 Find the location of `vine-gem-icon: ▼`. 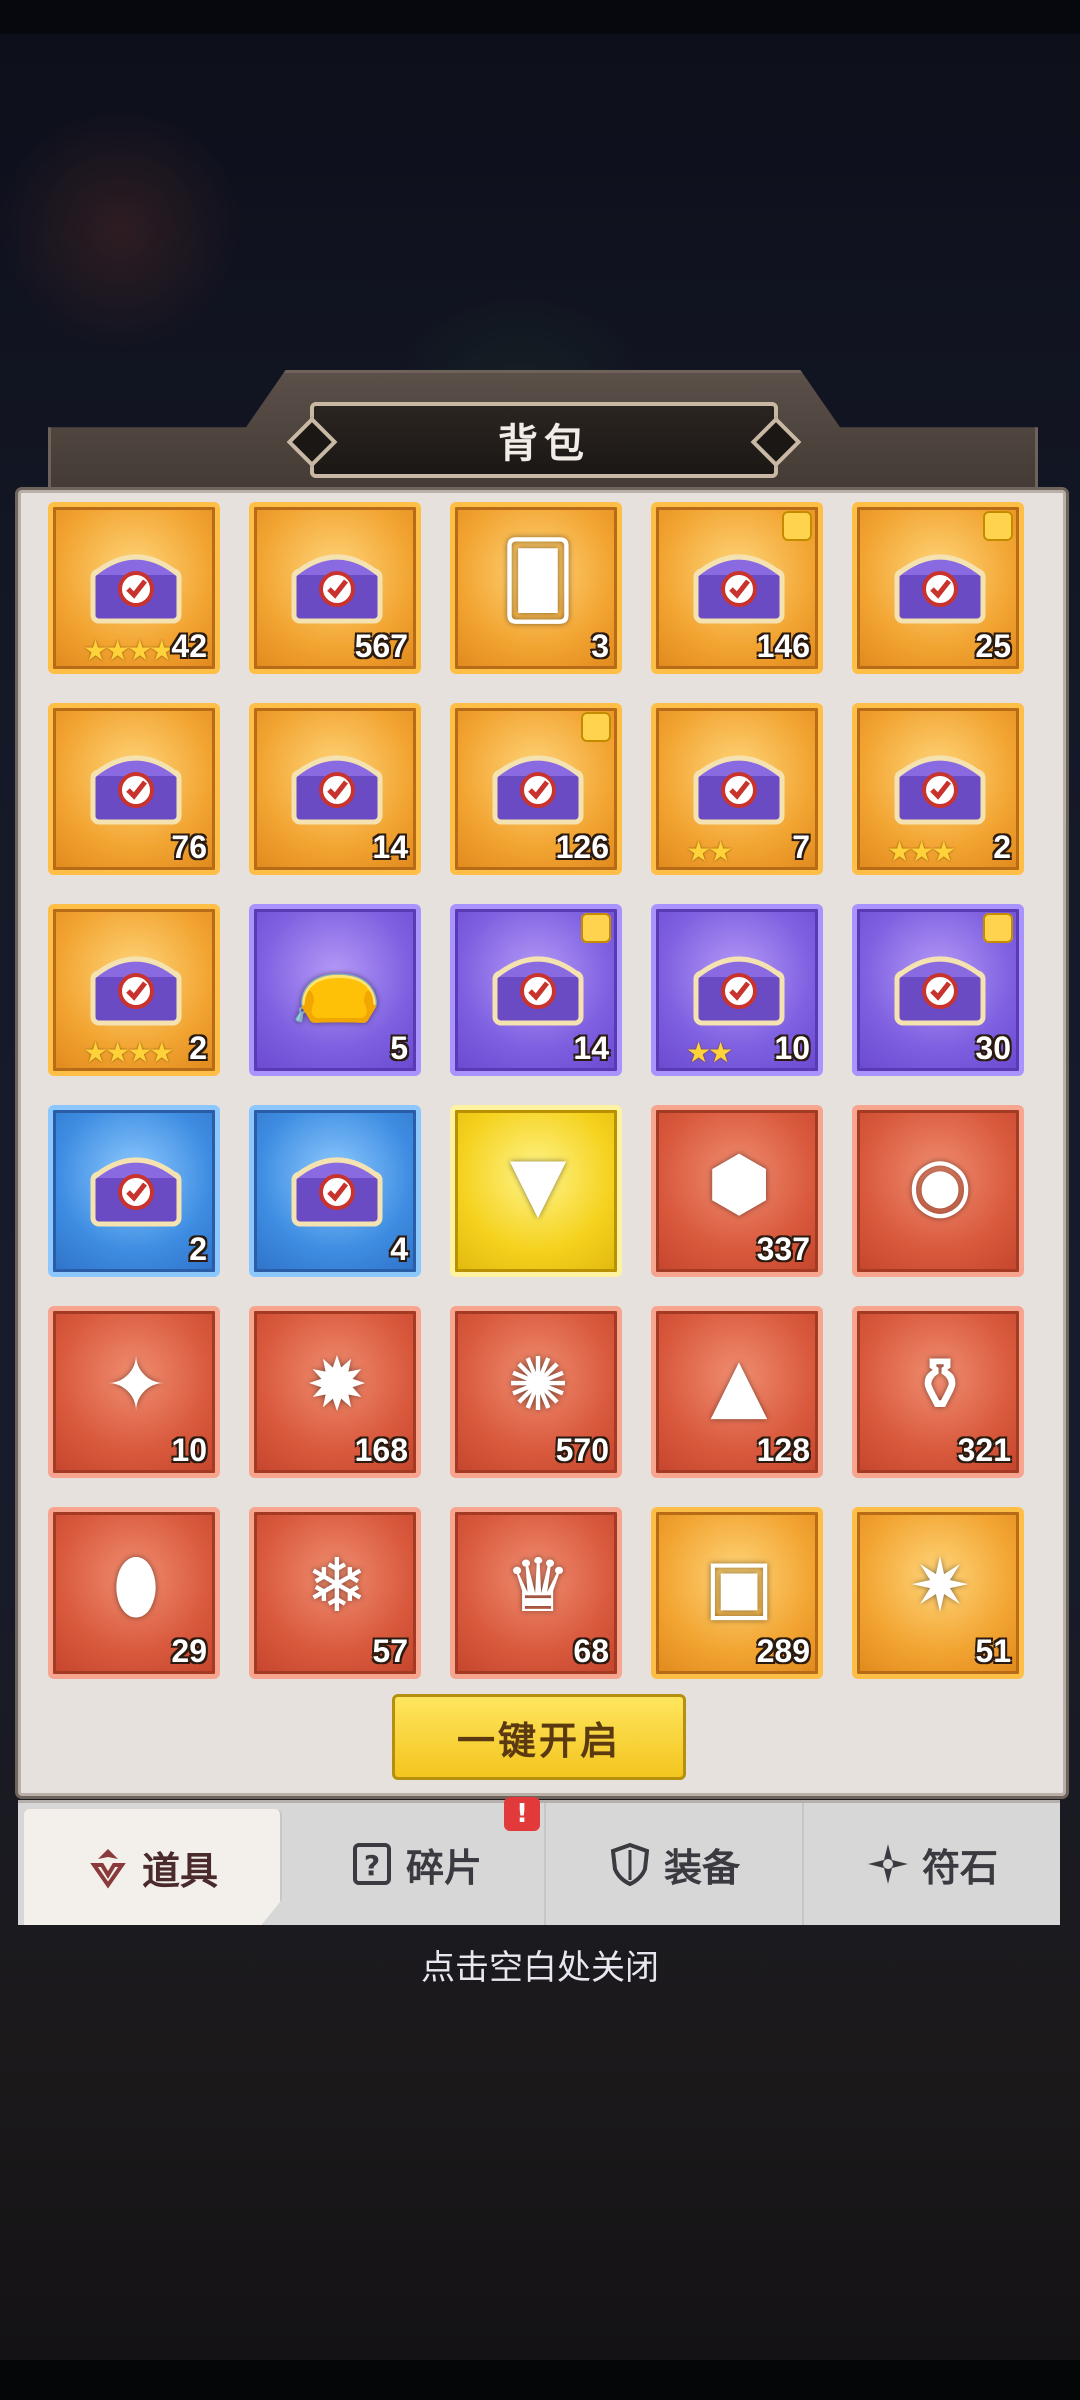

vine-gem-icon: ▼ is located at coordinates (538, 1184).